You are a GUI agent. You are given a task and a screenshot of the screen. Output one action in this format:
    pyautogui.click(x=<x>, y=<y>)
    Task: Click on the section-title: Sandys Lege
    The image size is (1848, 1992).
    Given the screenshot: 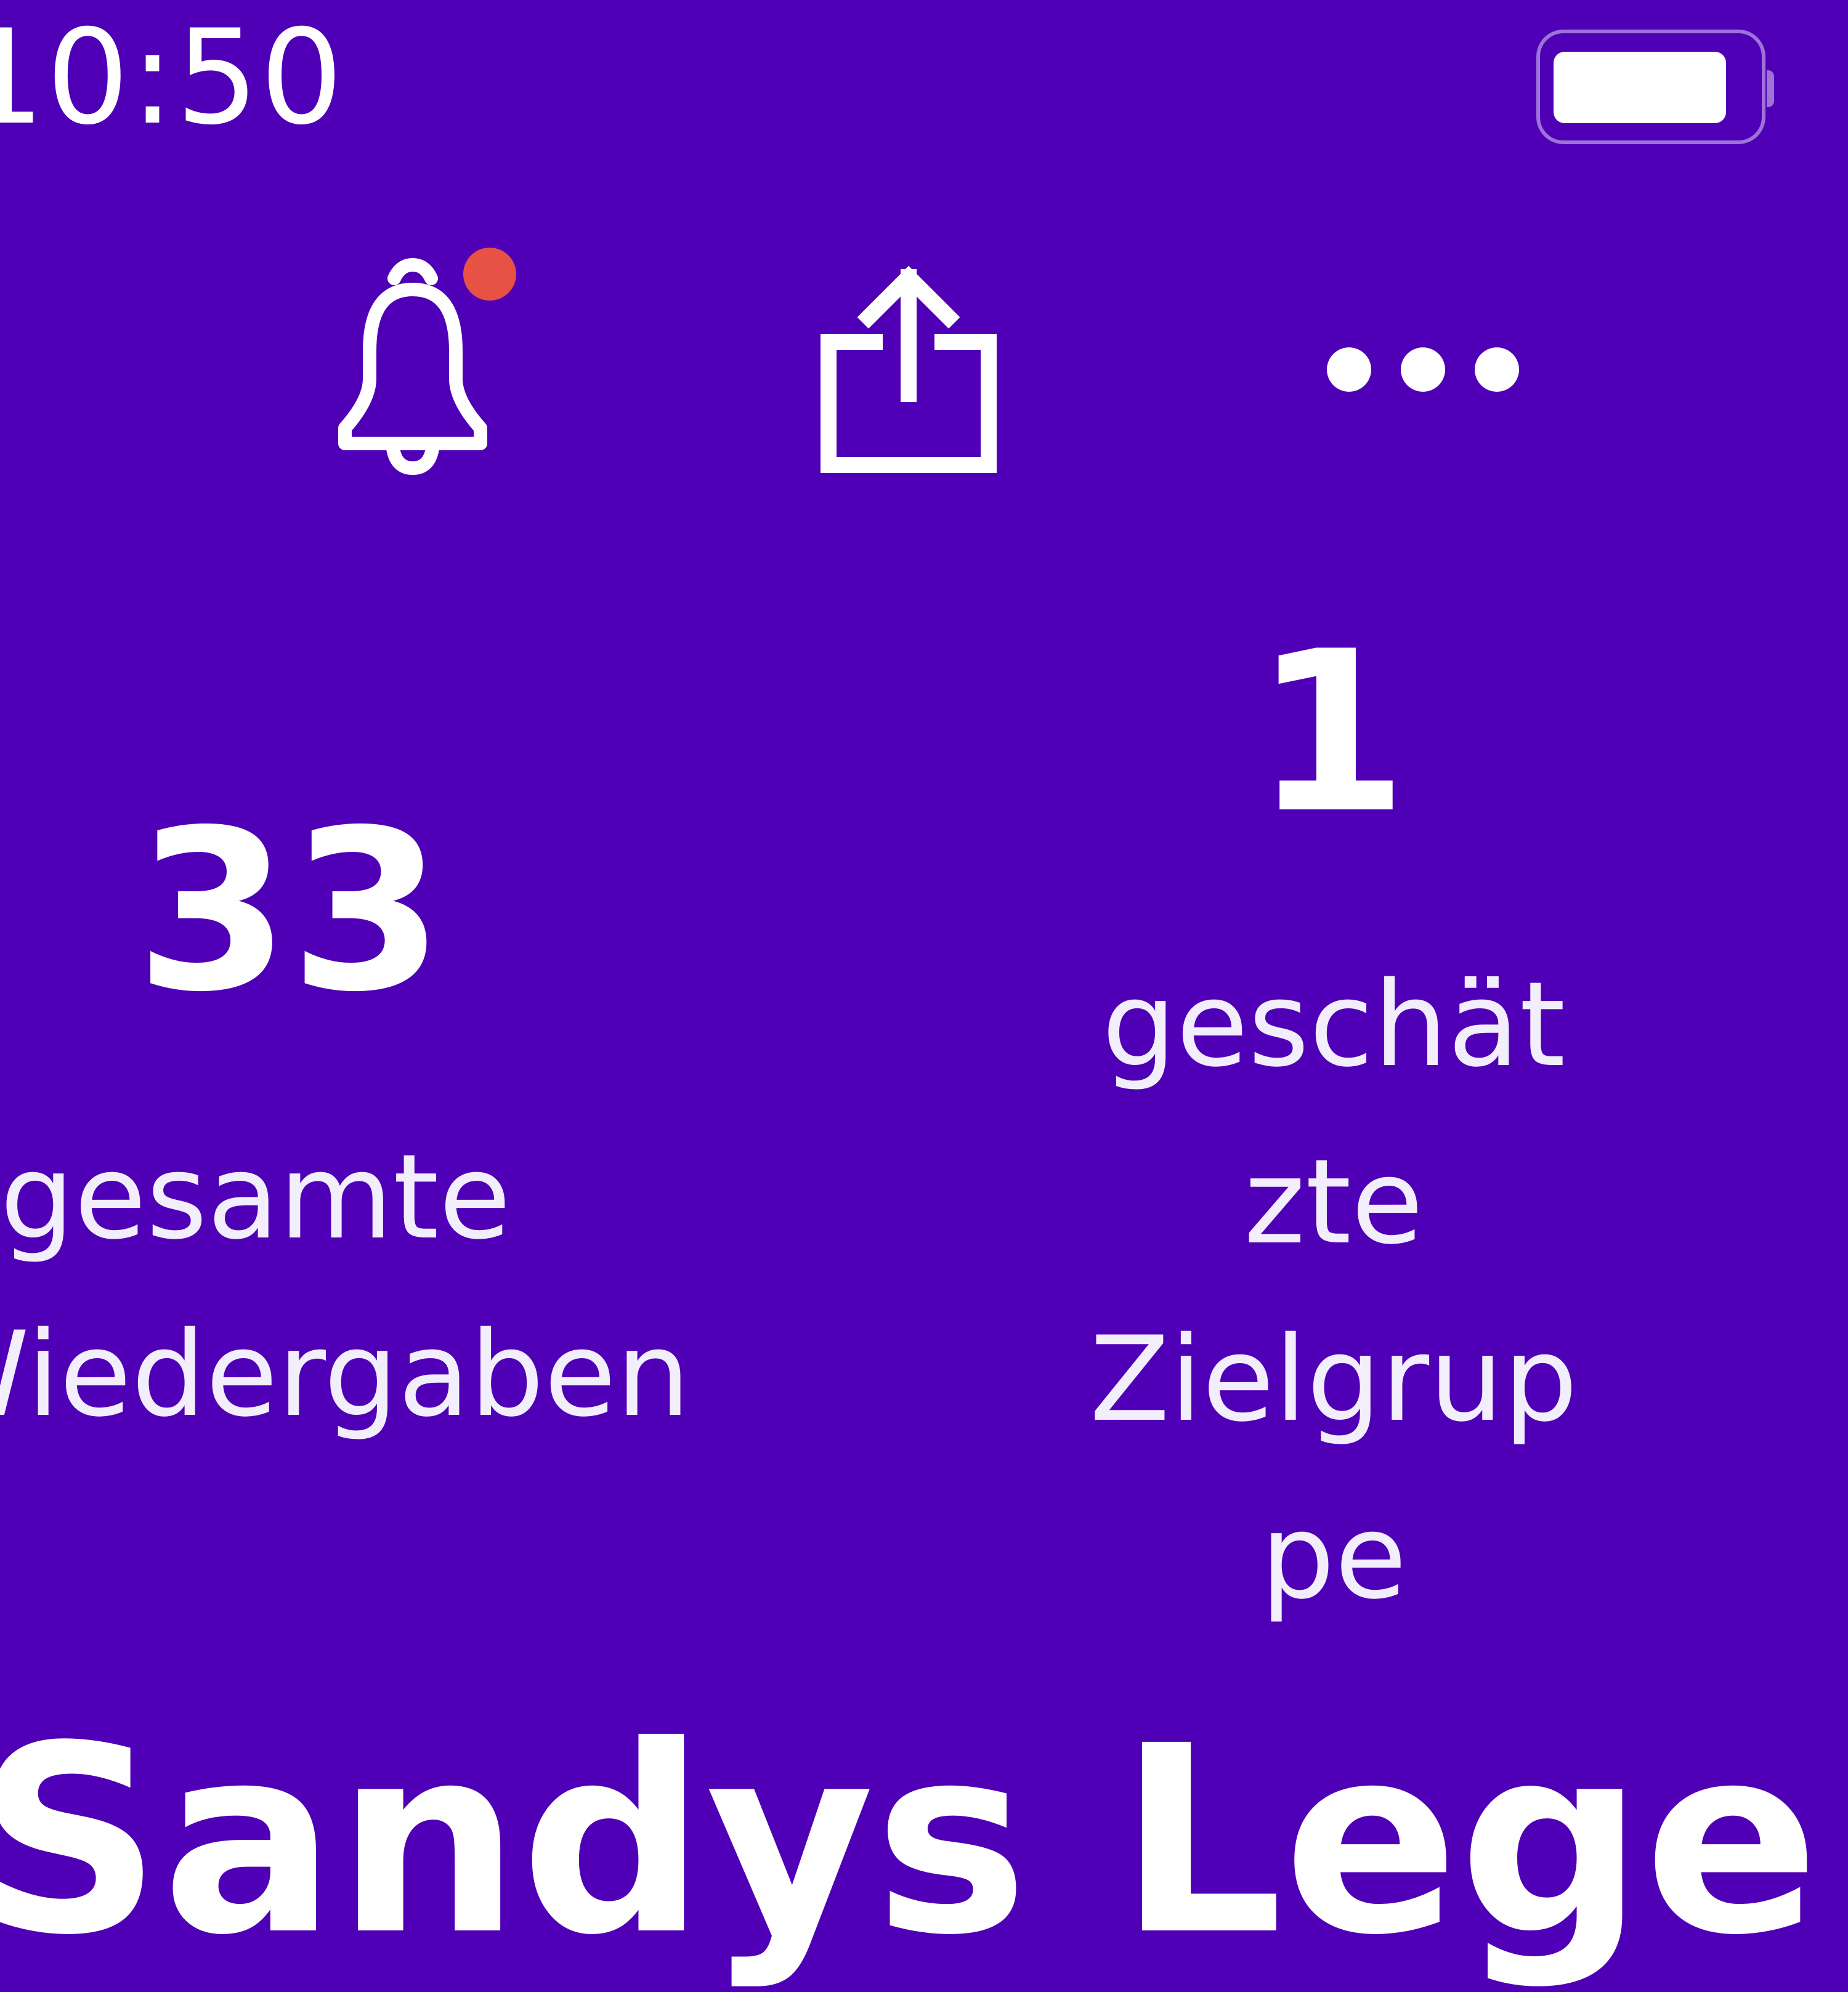 What is the action you would take?
    pyautogui.click(x=910, y=1841)
    